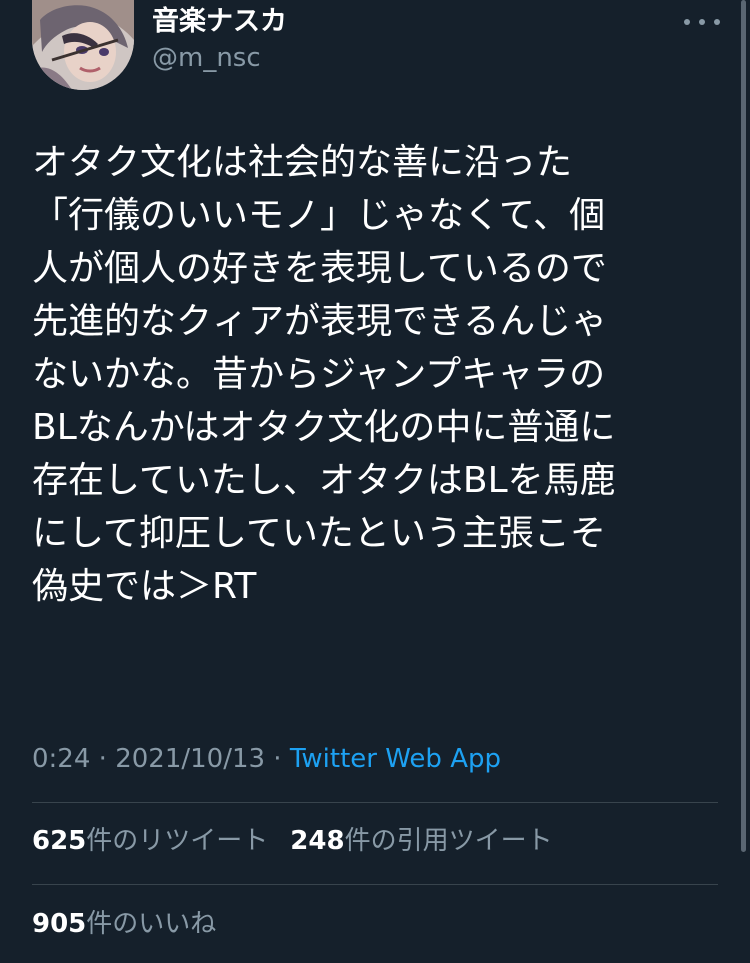 The height and width of the screenshot is (963, 750). I want to click on scrollbar, so click(743, 426).